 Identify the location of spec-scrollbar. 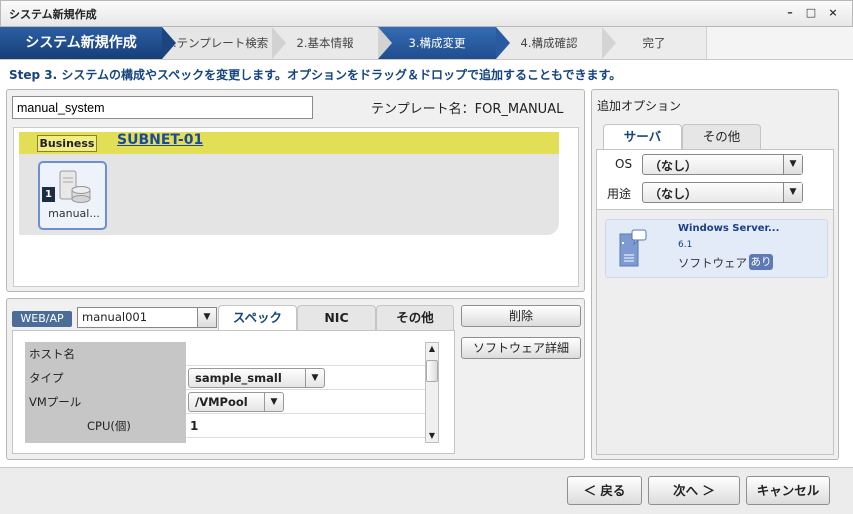
(432, 392).